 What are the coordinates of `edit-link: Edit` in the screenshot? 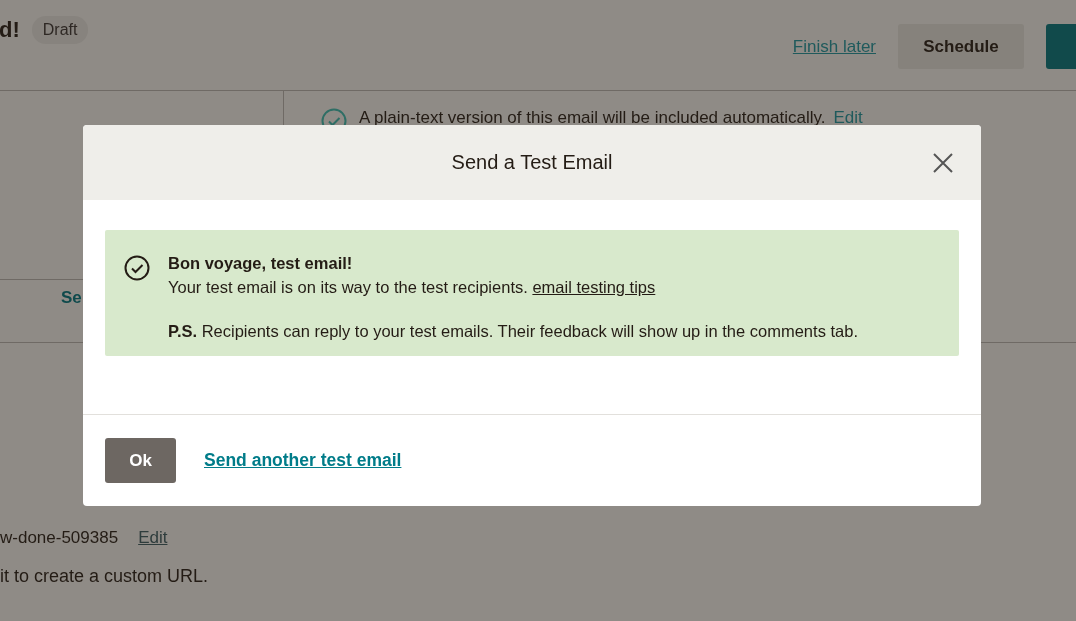 It's located at (848, 118).